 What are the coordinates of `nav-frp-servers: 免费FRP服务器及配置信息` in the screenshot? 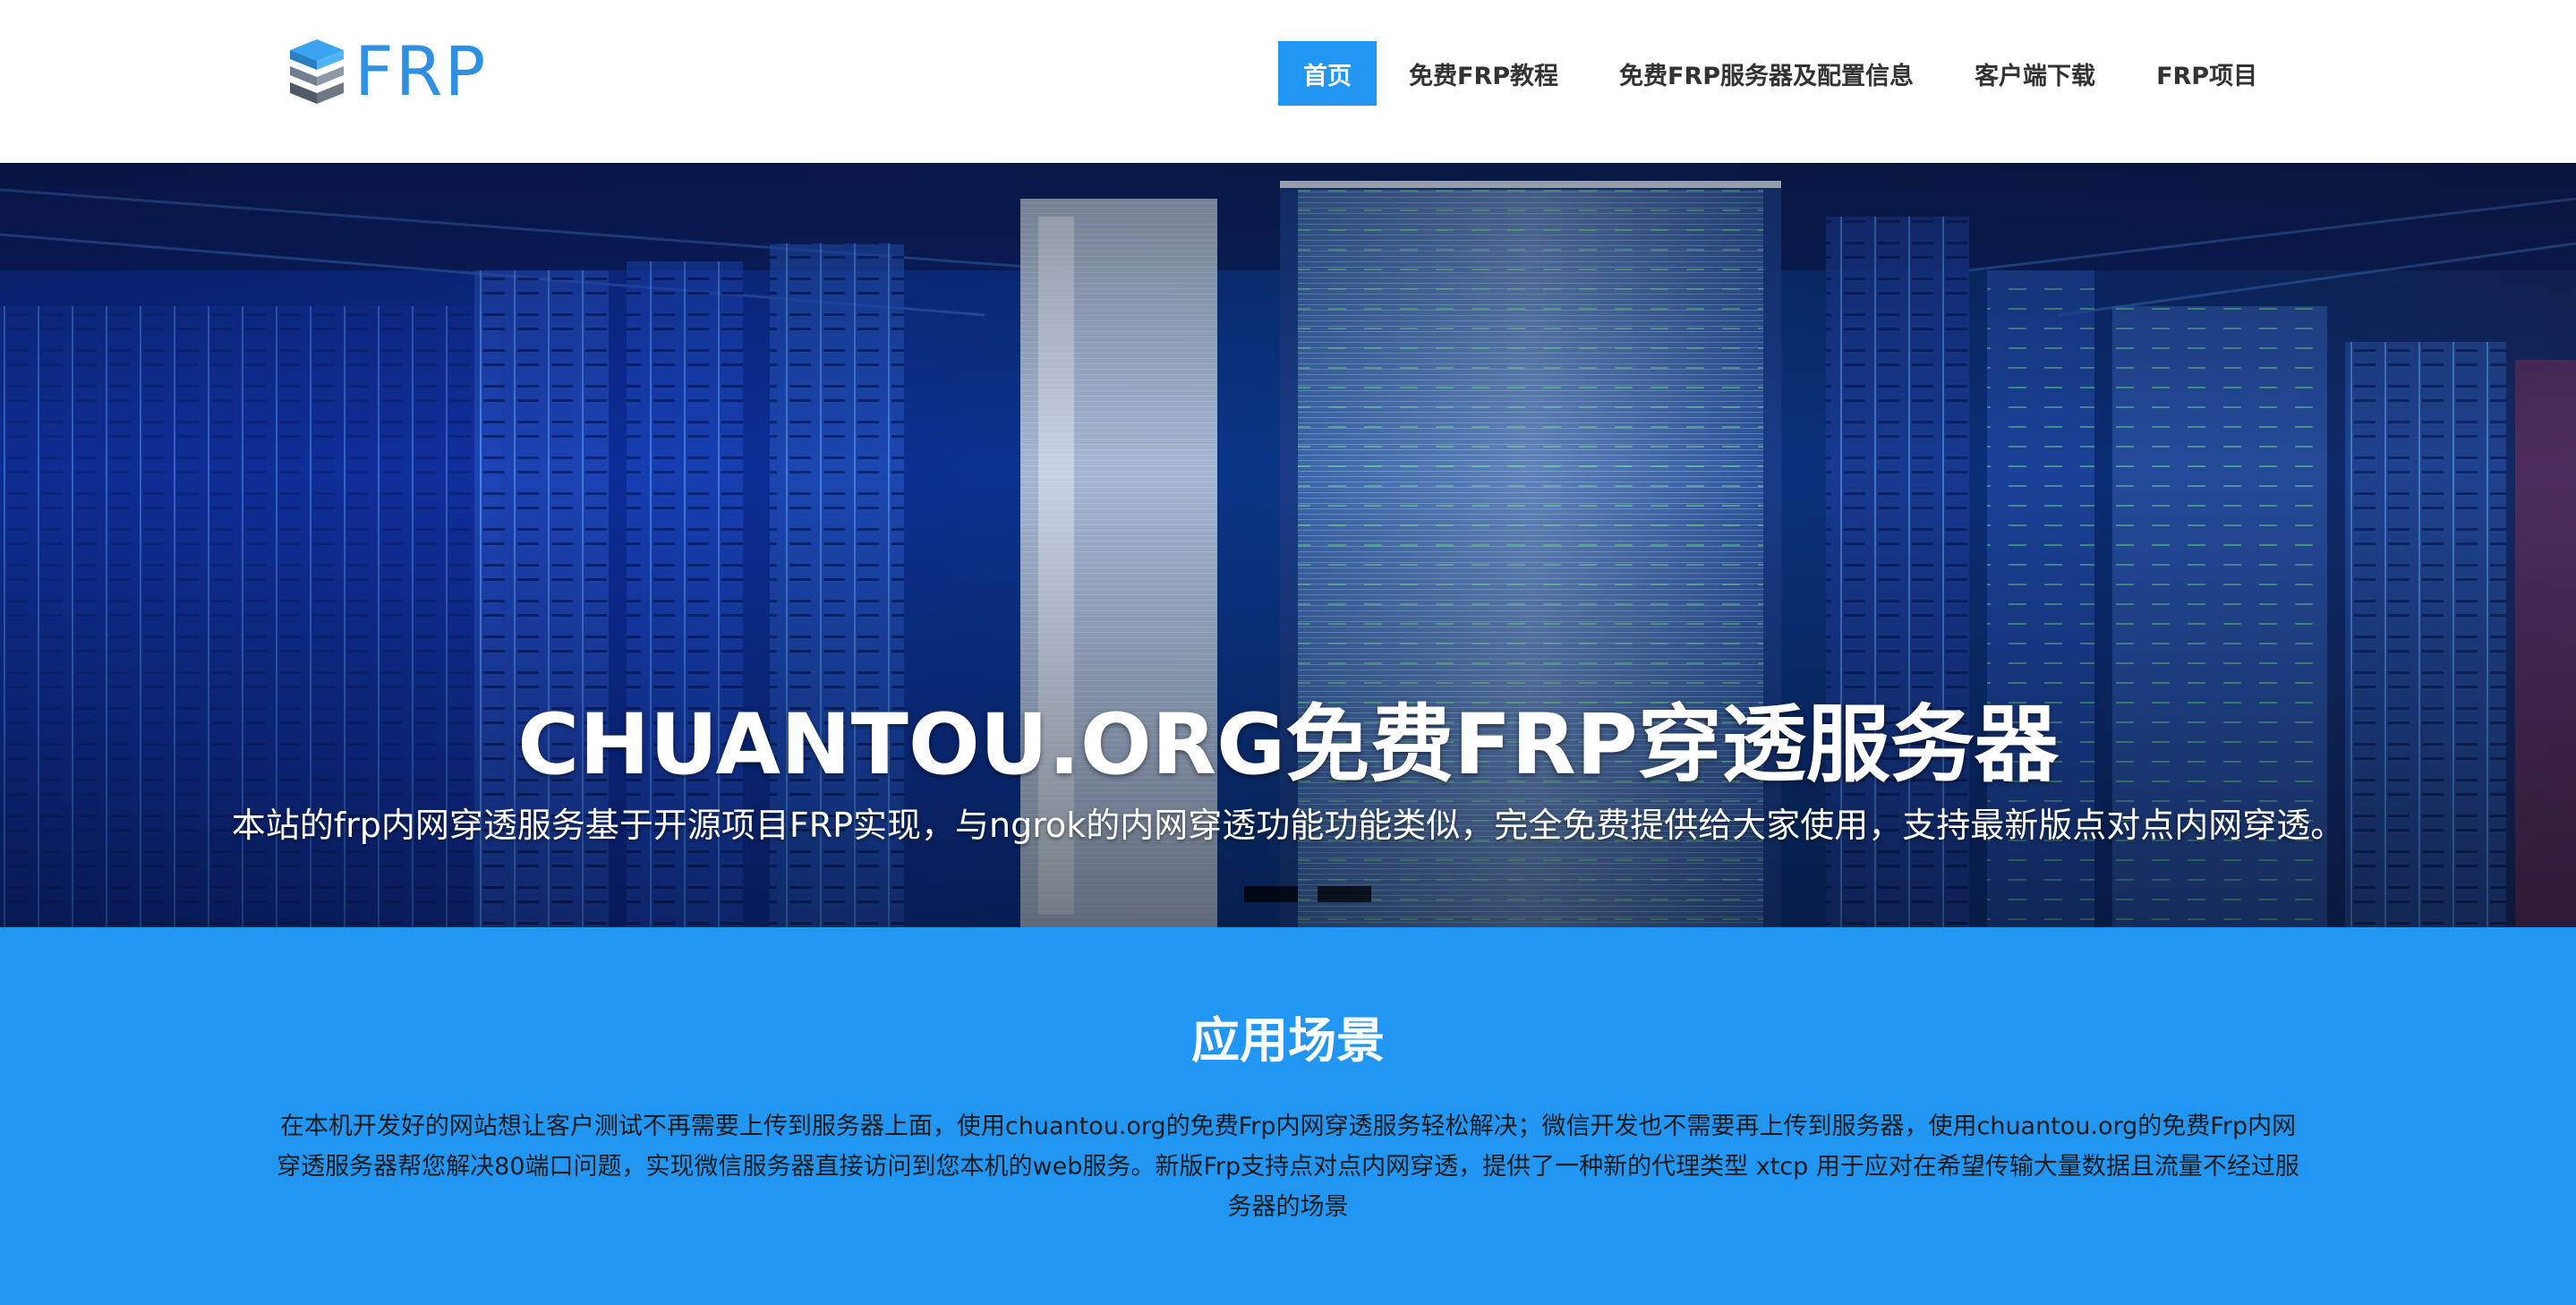 It's located at (1766, 73).